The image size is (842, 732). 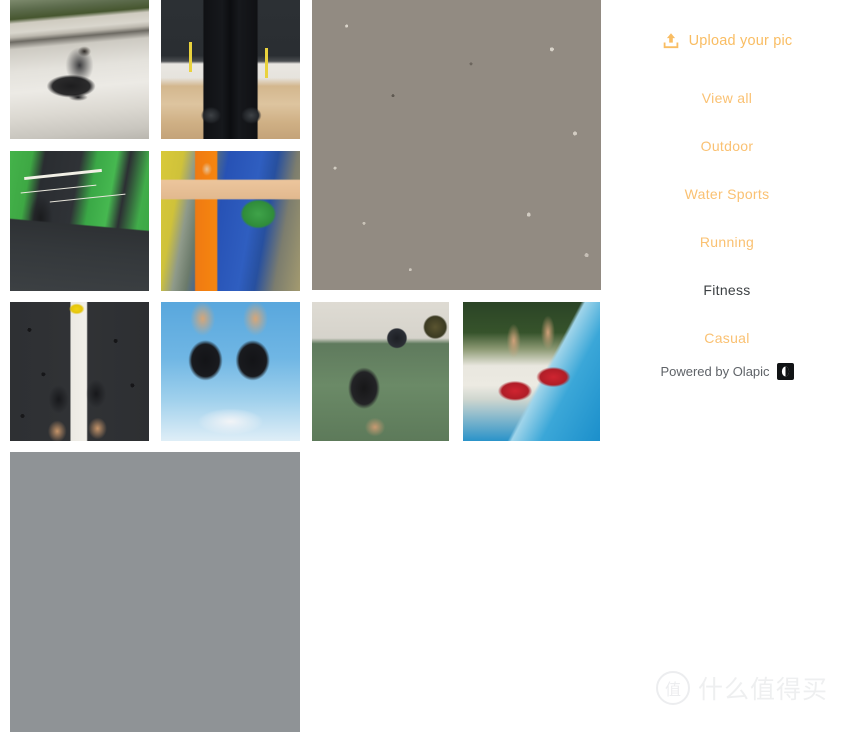 I want to click on category-item-casual: Casual, so click(x=727, y=338).